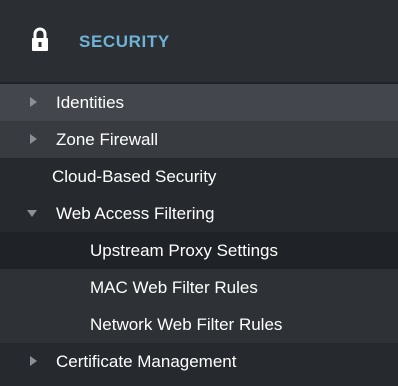 Image resolution: width=398 pixels, height=386 pixels. I want to click on chevron-down-icon, so click(32, 213).